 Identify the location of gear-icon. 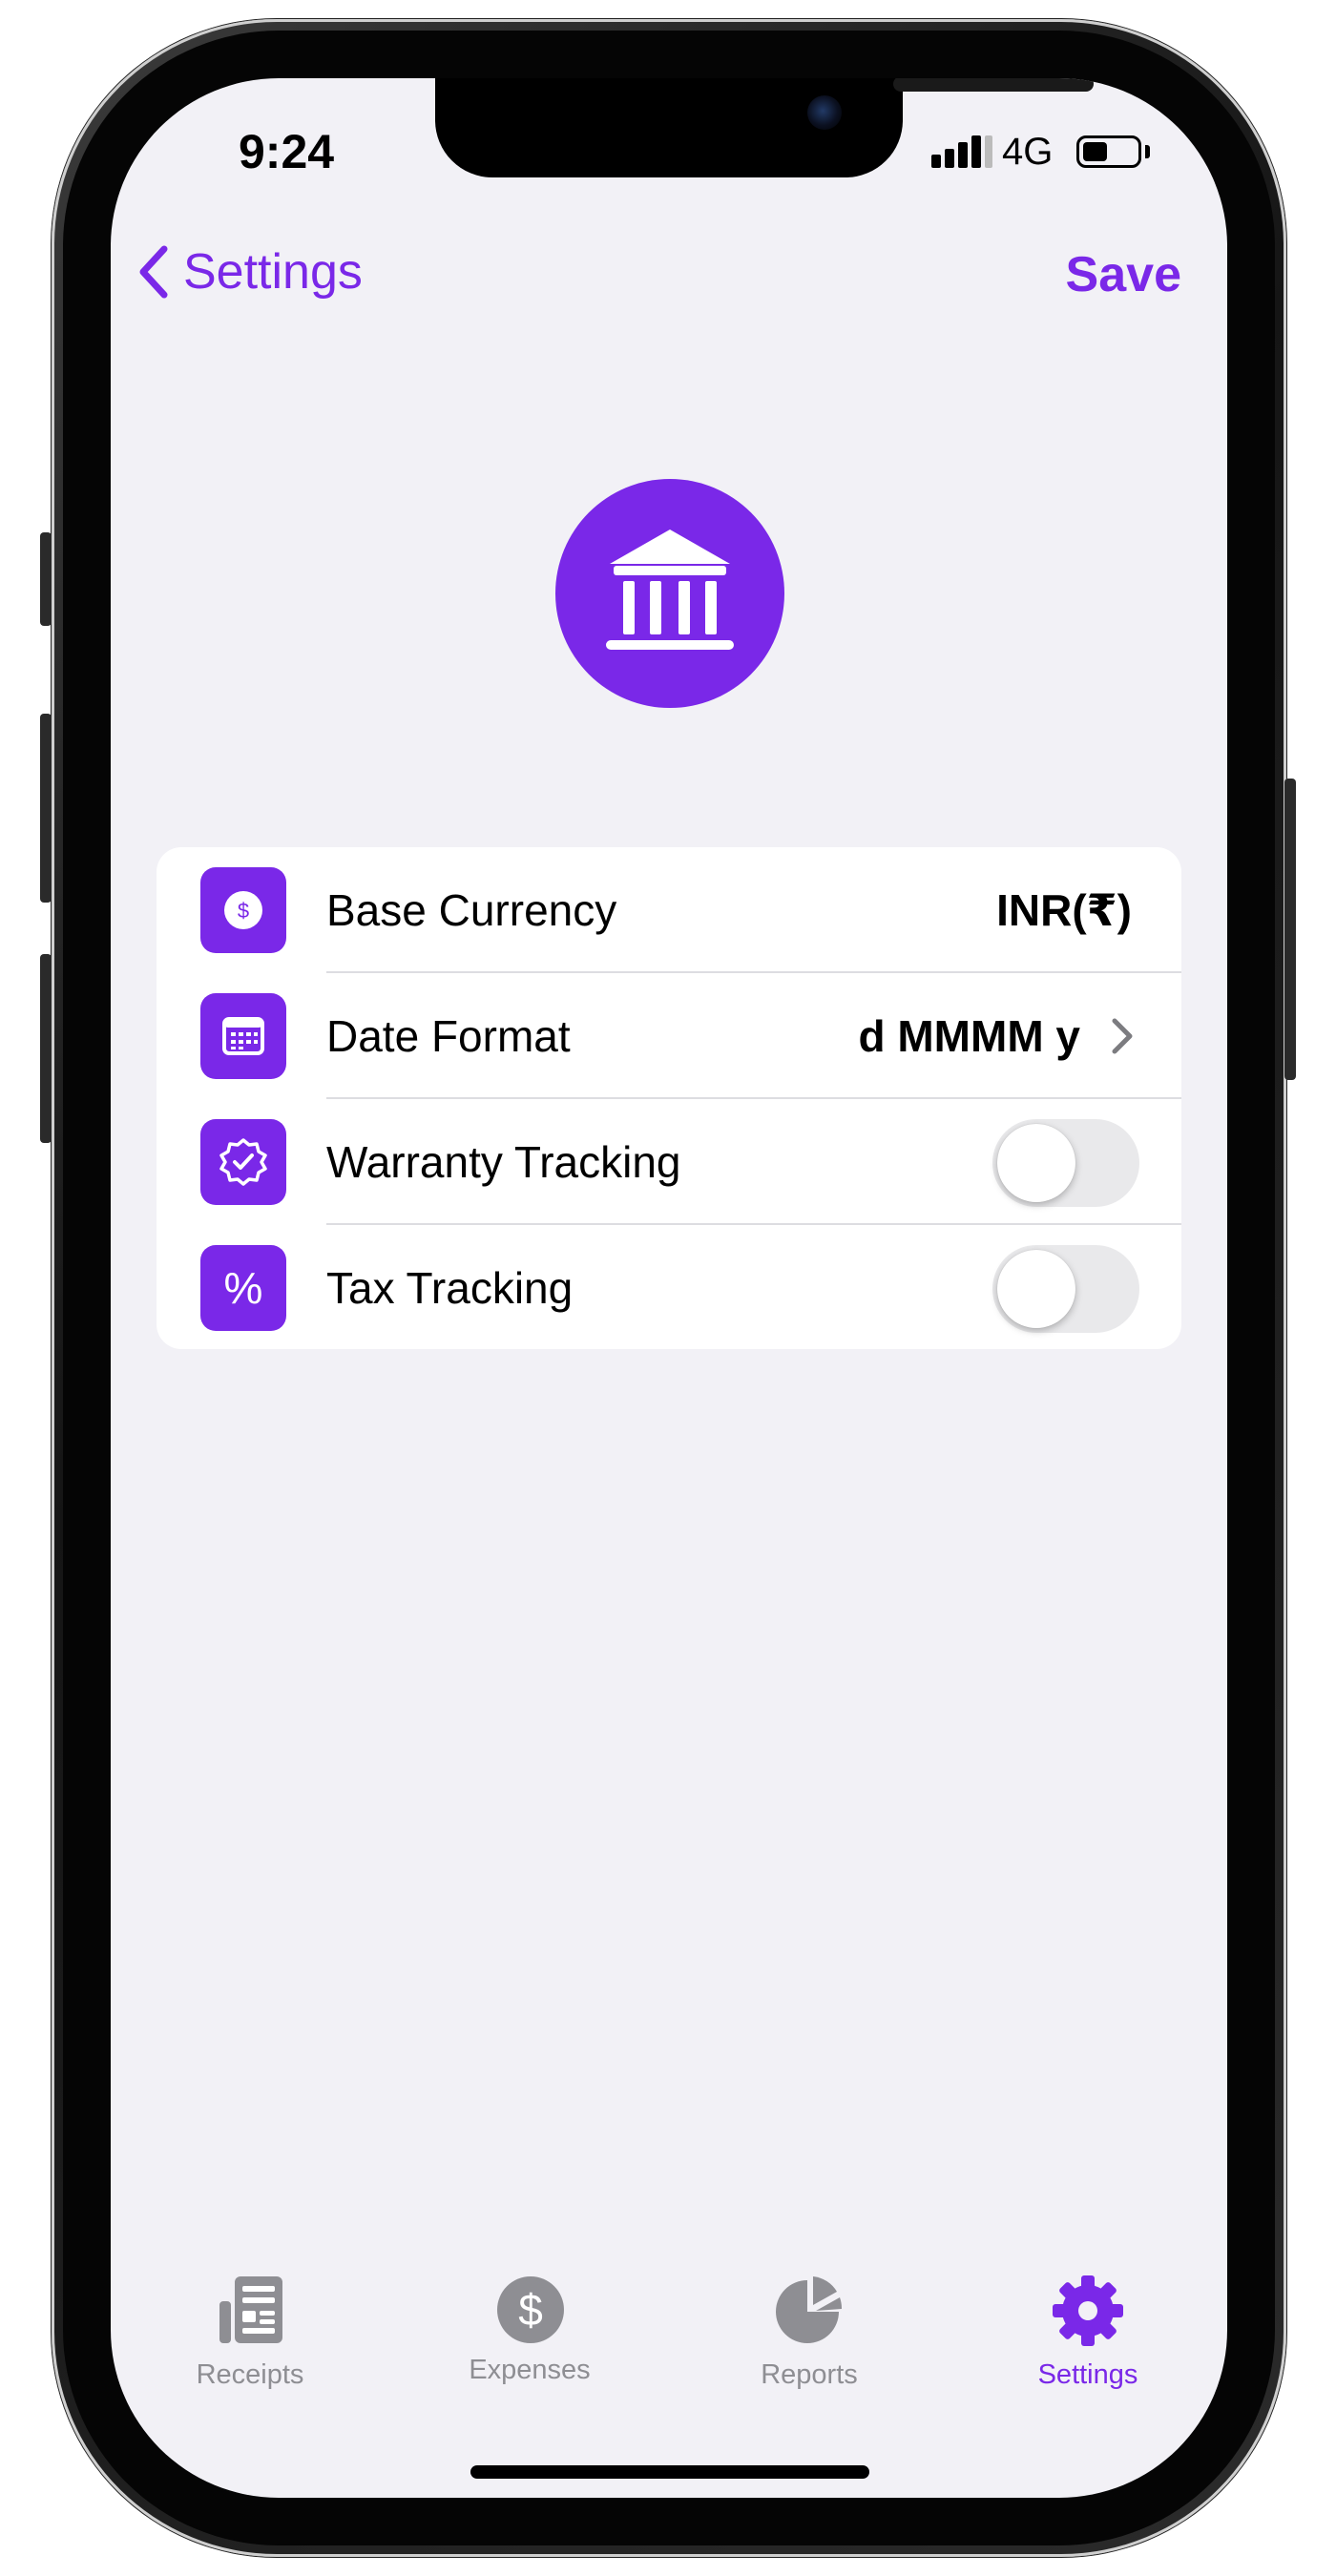
(1088, 2310).